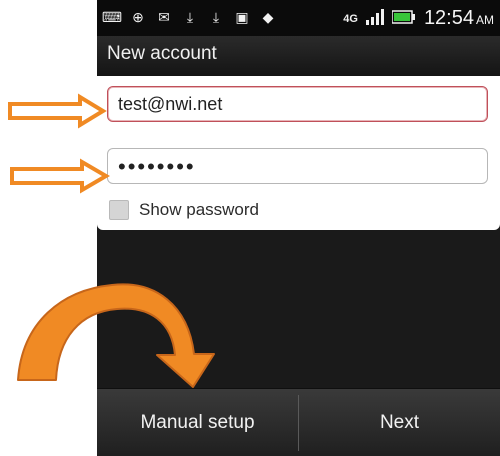 The height and width of the screenshot is (456, 500). What do you see at coordinates (242, 16) in the screenshot?
I see `image-icon: ▣` at bounding box center [242, 16].